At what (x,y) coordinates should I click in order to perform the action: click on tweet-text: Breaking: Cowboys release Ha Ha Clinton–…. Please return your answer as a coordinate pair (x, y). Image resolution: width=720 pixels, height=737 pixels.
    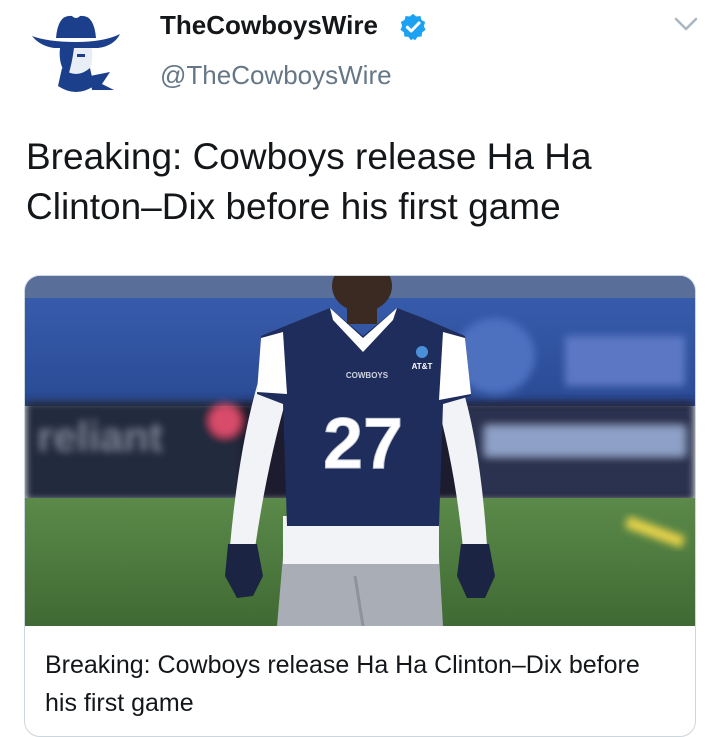
    Looking at the image, I should click on (309, 181).